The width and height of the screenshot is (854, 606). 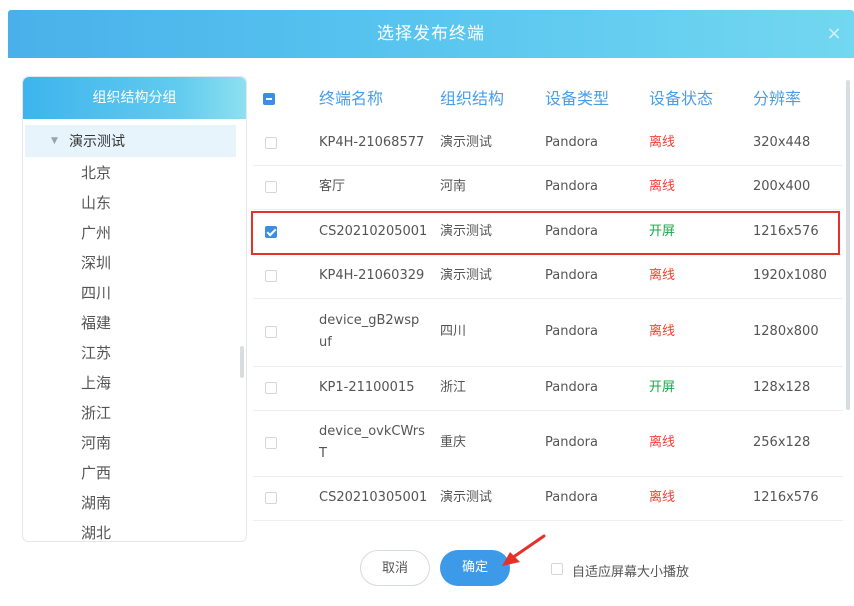 What do you see at coordinates (681, 98) in the screenshot?
I see `column-header-status: 设备状态` at bounding box center [681, 98].